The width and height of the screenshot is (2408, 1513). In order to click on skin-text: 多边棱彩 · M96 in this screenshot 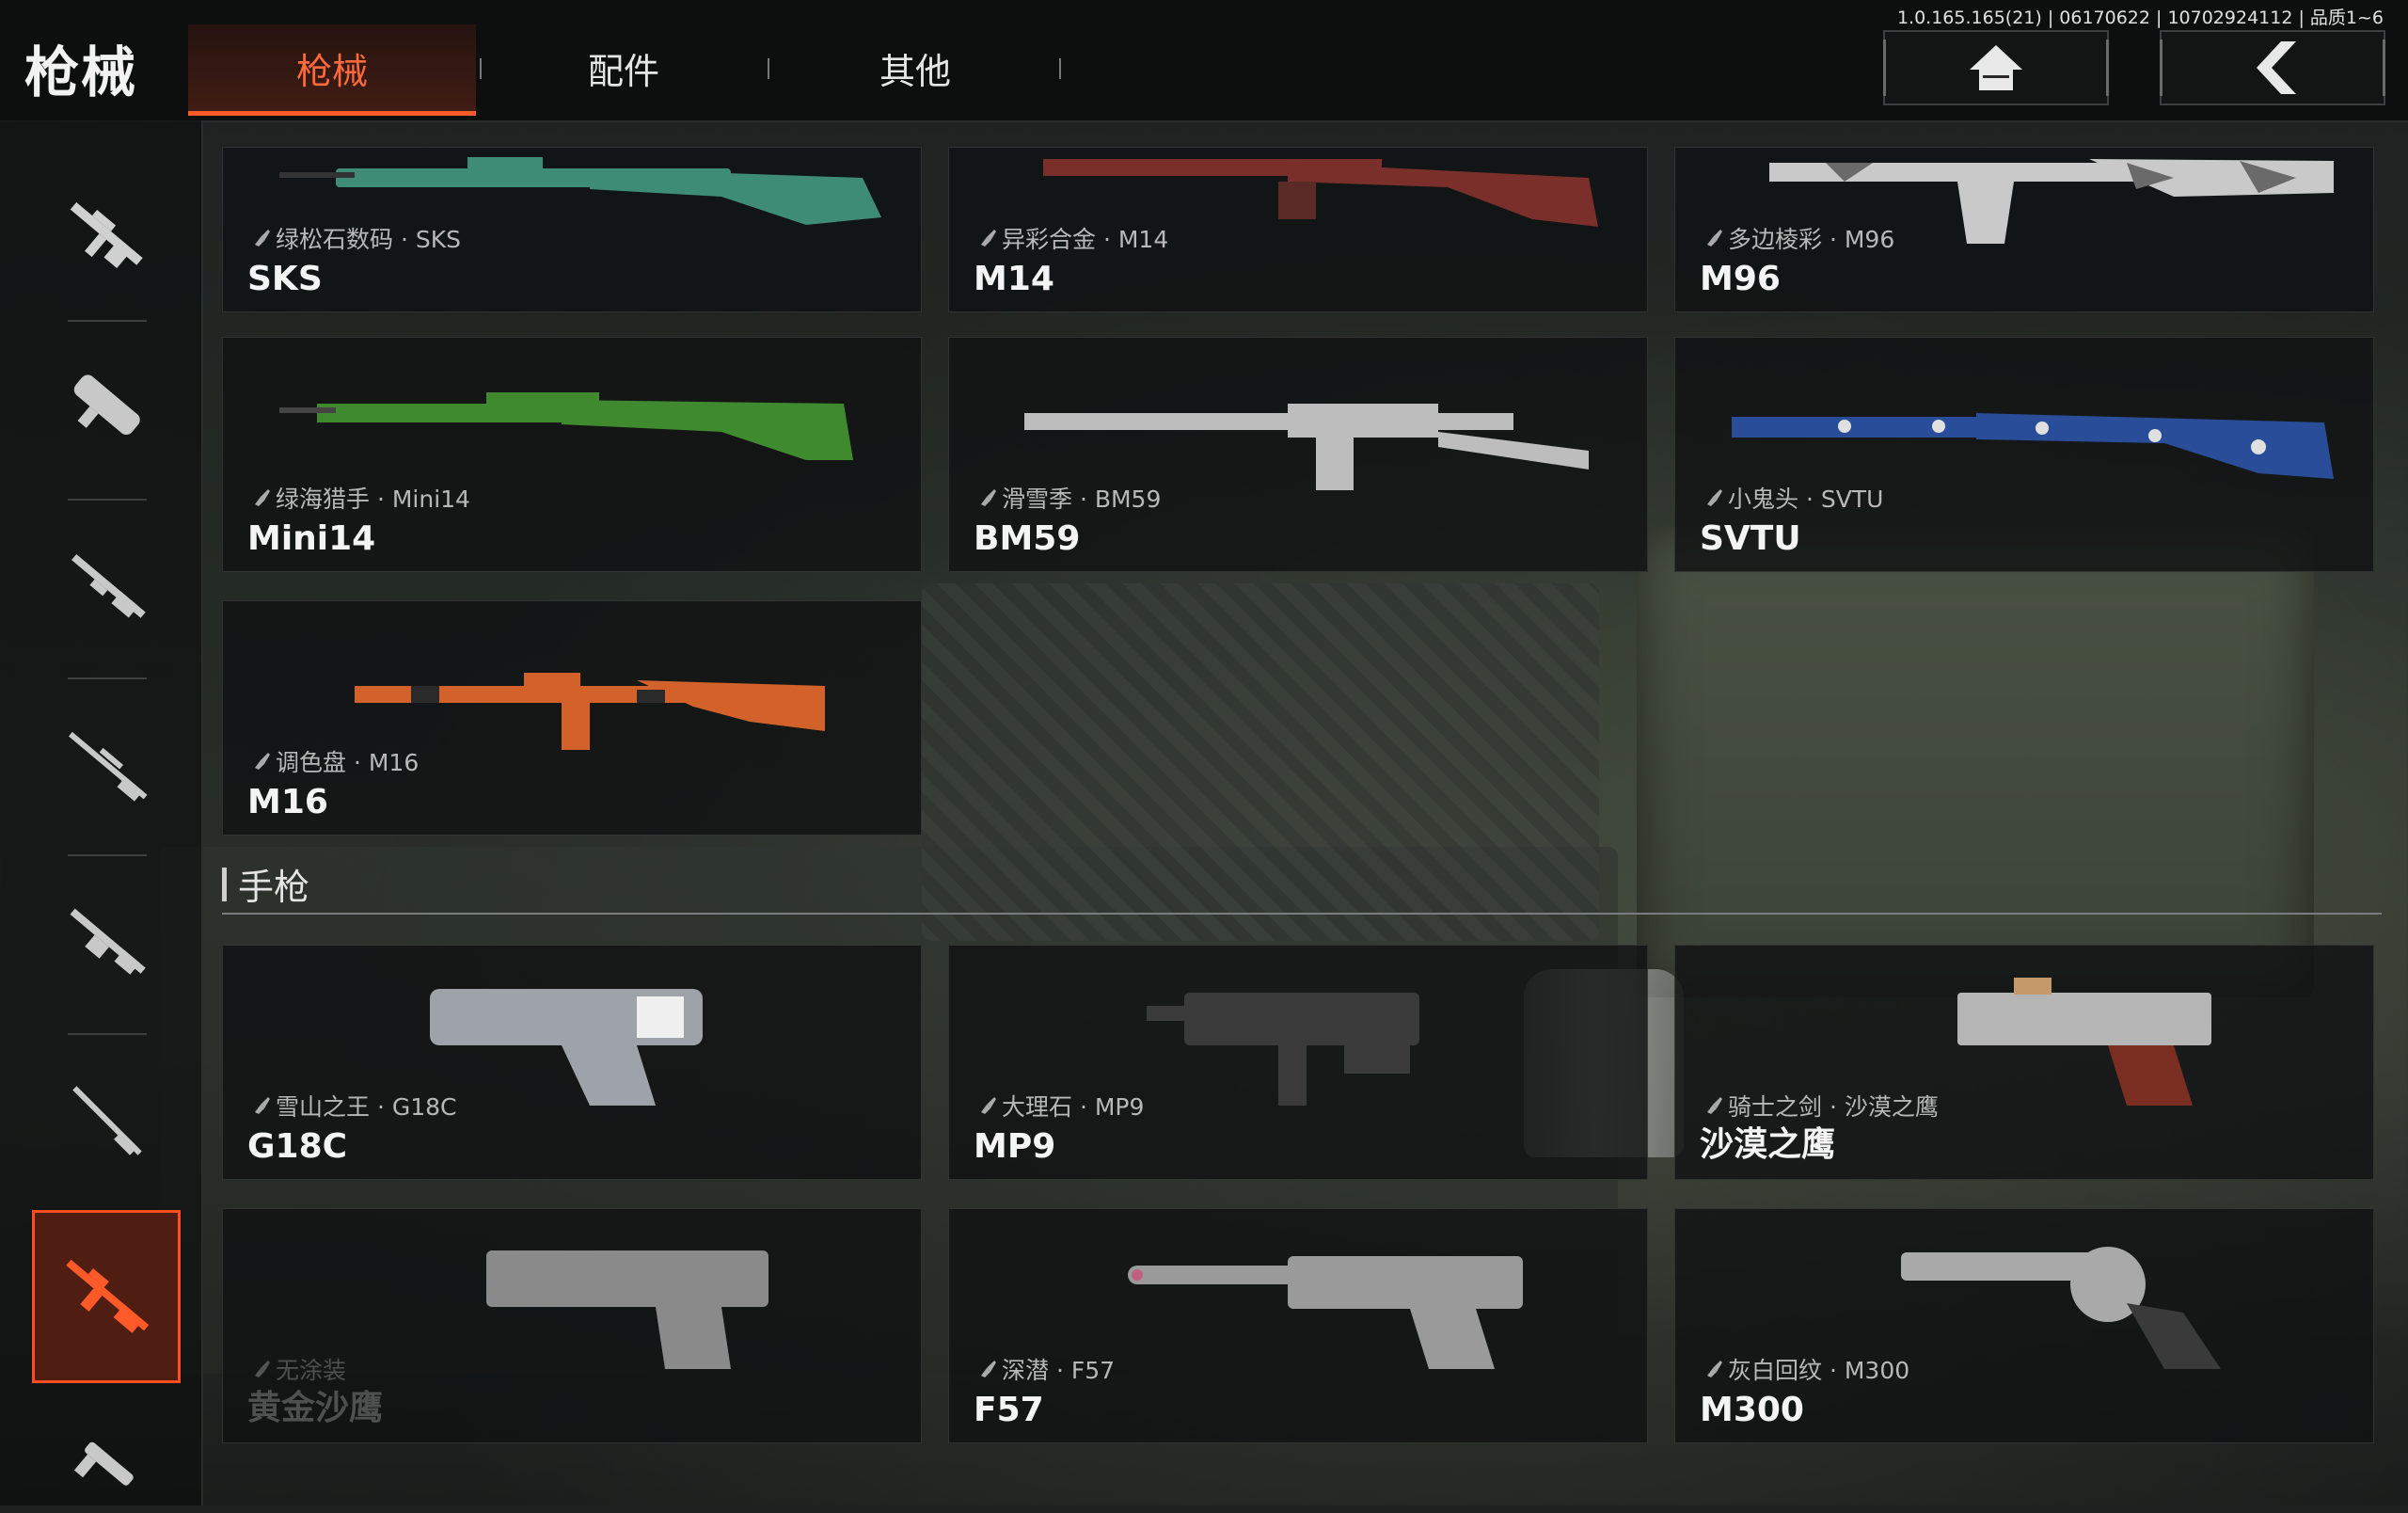, I will do `click(1812, 239)`.